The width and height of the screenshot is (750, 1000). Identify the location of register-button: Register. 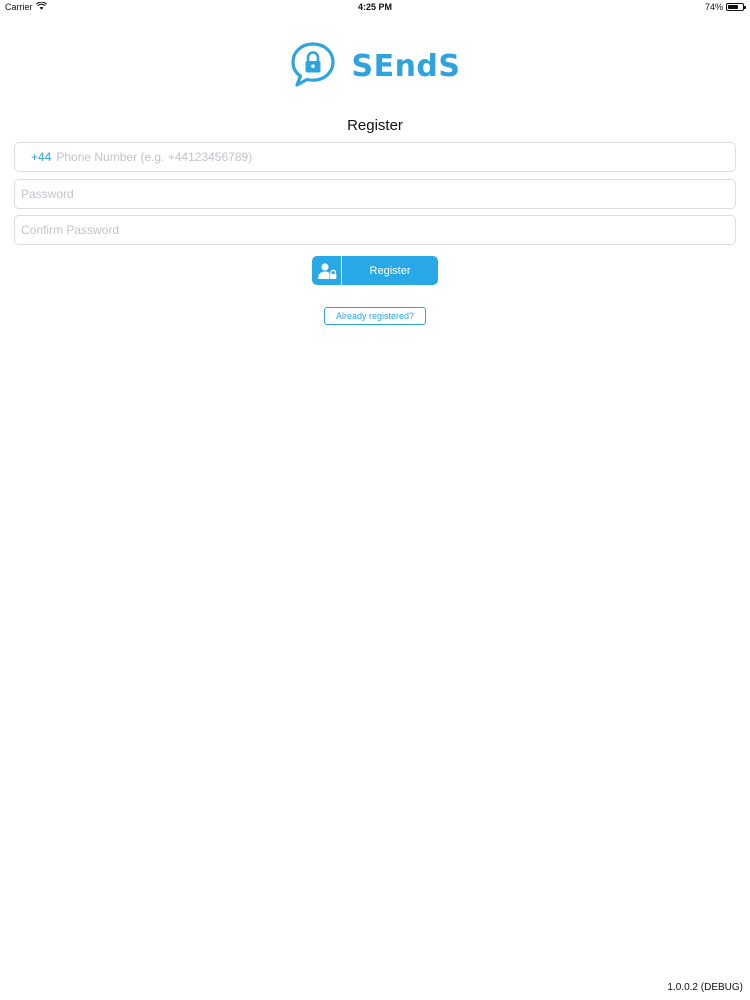
(375, 270).